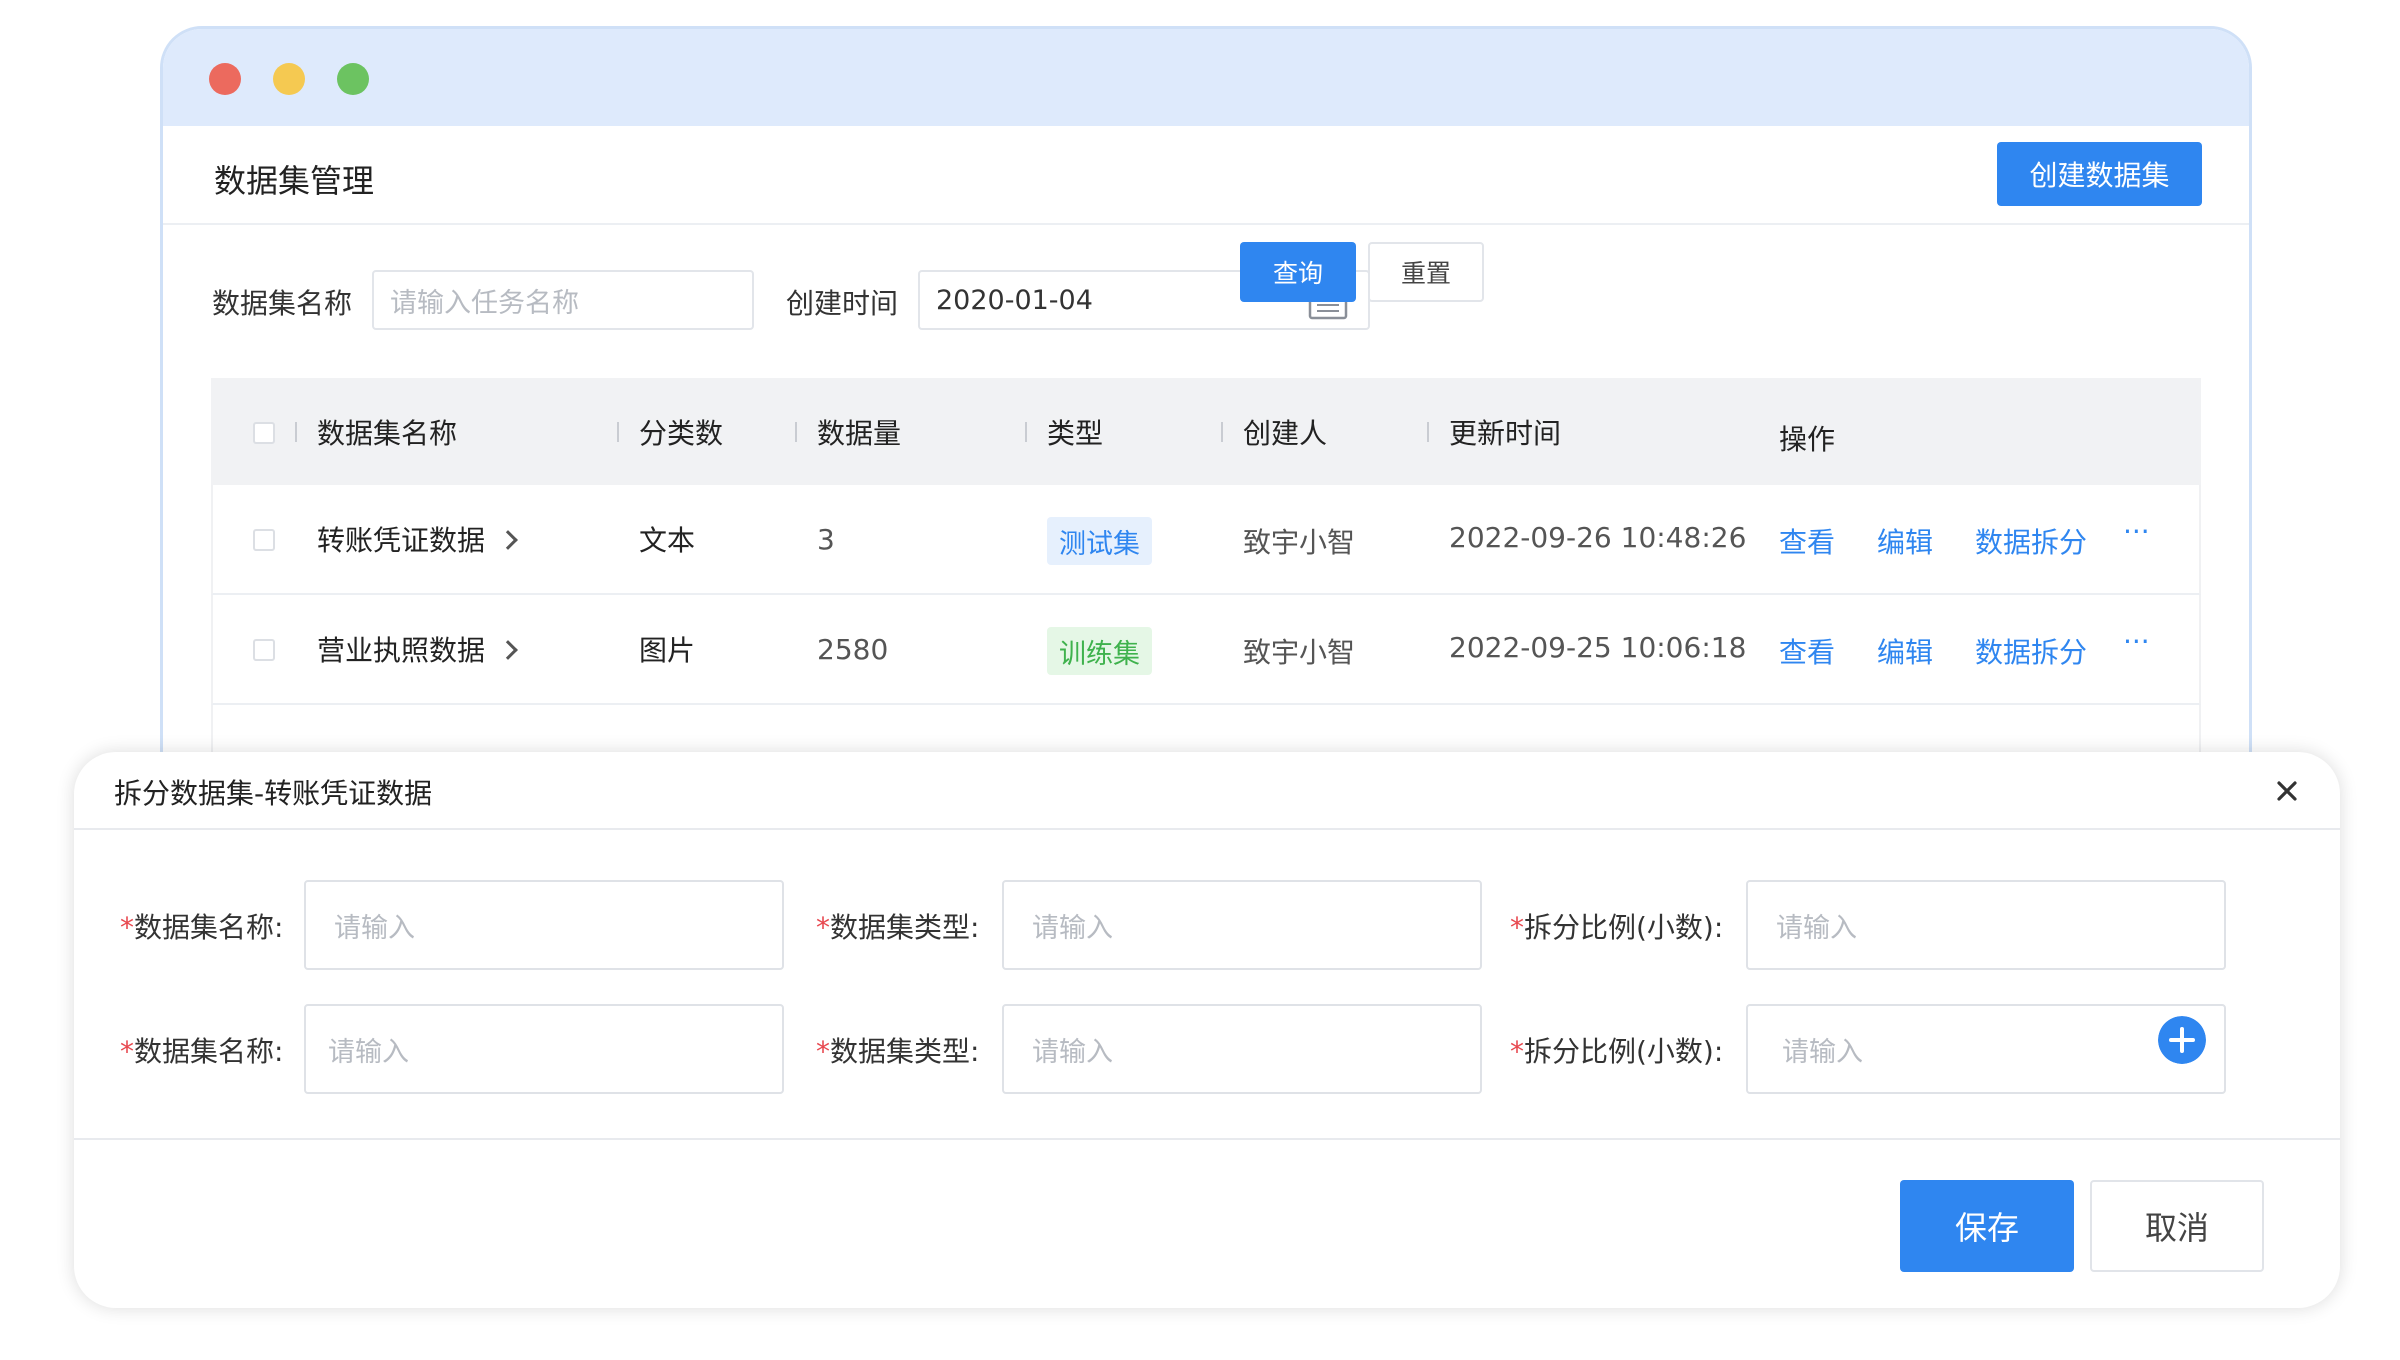 Image resolution: width=2400 pixels, height=1360 pixels. What do you see at coordinates (1986, 1049) in the screenshot?
I see `split-ratio-input-2: 请输入` at bounding box center [1986, 1049].